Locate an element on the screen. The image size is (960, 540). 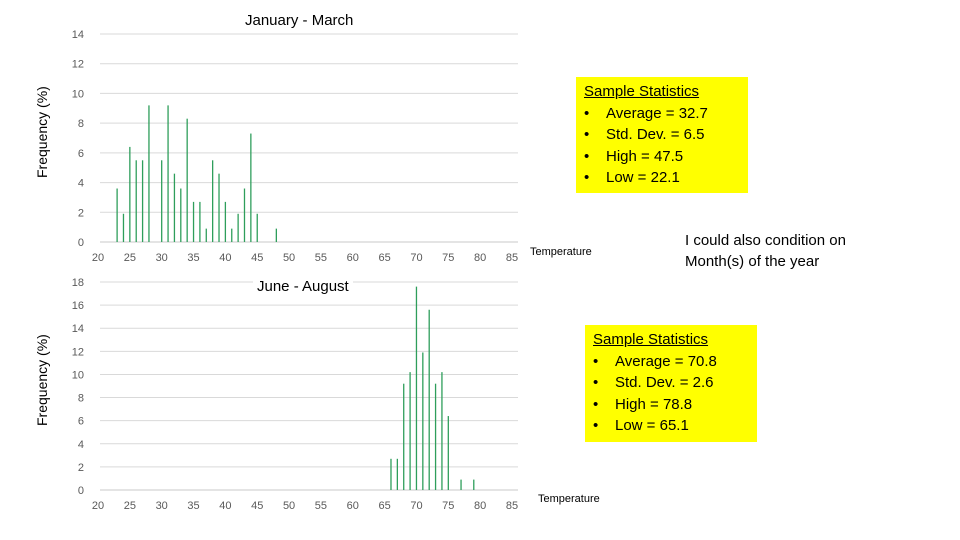
stats-item: • Std. Dev. = 6.5 is located at coordinates (644, 134).